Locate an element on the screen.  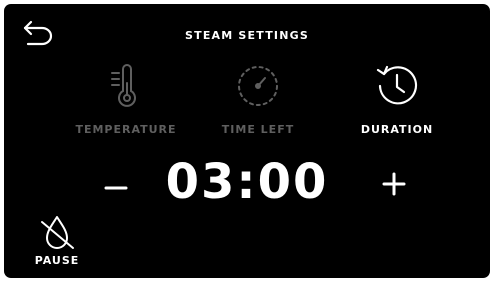
tab-duration: DURATION is located at coordinates (397, 98).